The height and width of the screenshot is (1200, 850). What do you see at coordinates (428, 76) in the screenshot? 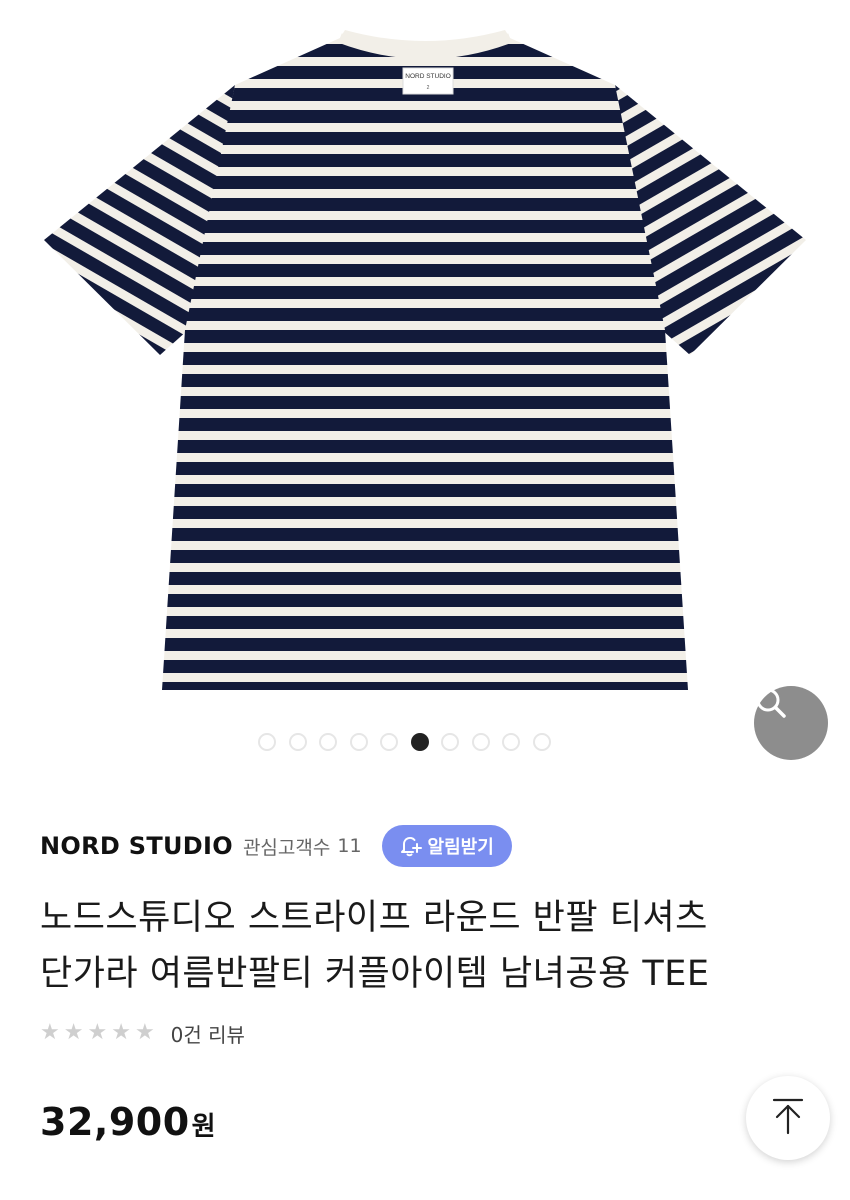
I see `label-brand-text: NORD STUDIO` at bounding box center [428, 76].